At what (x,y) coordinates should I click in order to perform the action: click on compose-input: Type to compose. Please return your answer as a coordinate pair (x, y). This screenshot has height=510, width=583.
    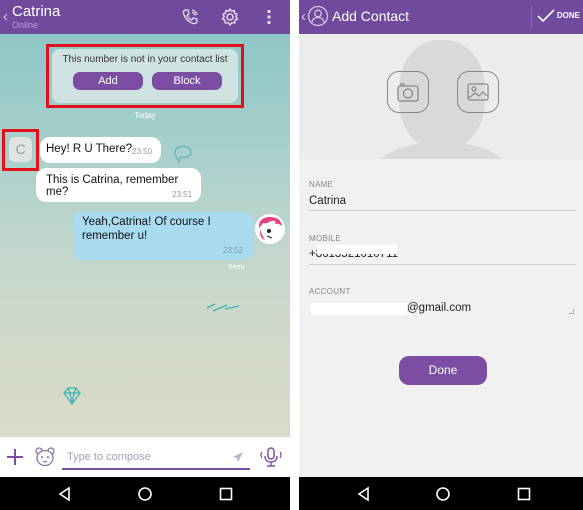
    Looking at the image, I should click on (156, 458).